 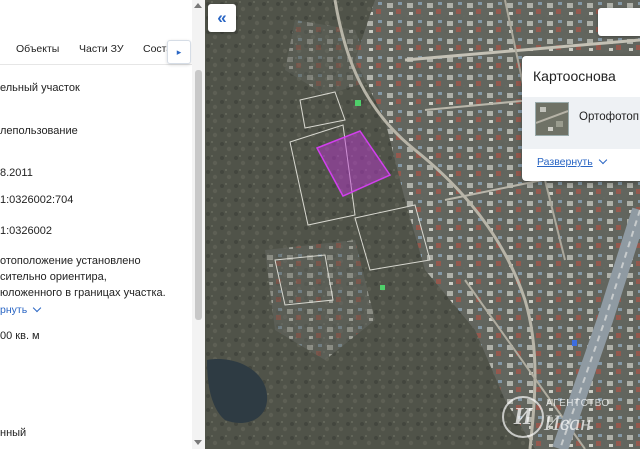 I want to click on basemap-option-label: Ортофотоп, so click(x=609, y=117).